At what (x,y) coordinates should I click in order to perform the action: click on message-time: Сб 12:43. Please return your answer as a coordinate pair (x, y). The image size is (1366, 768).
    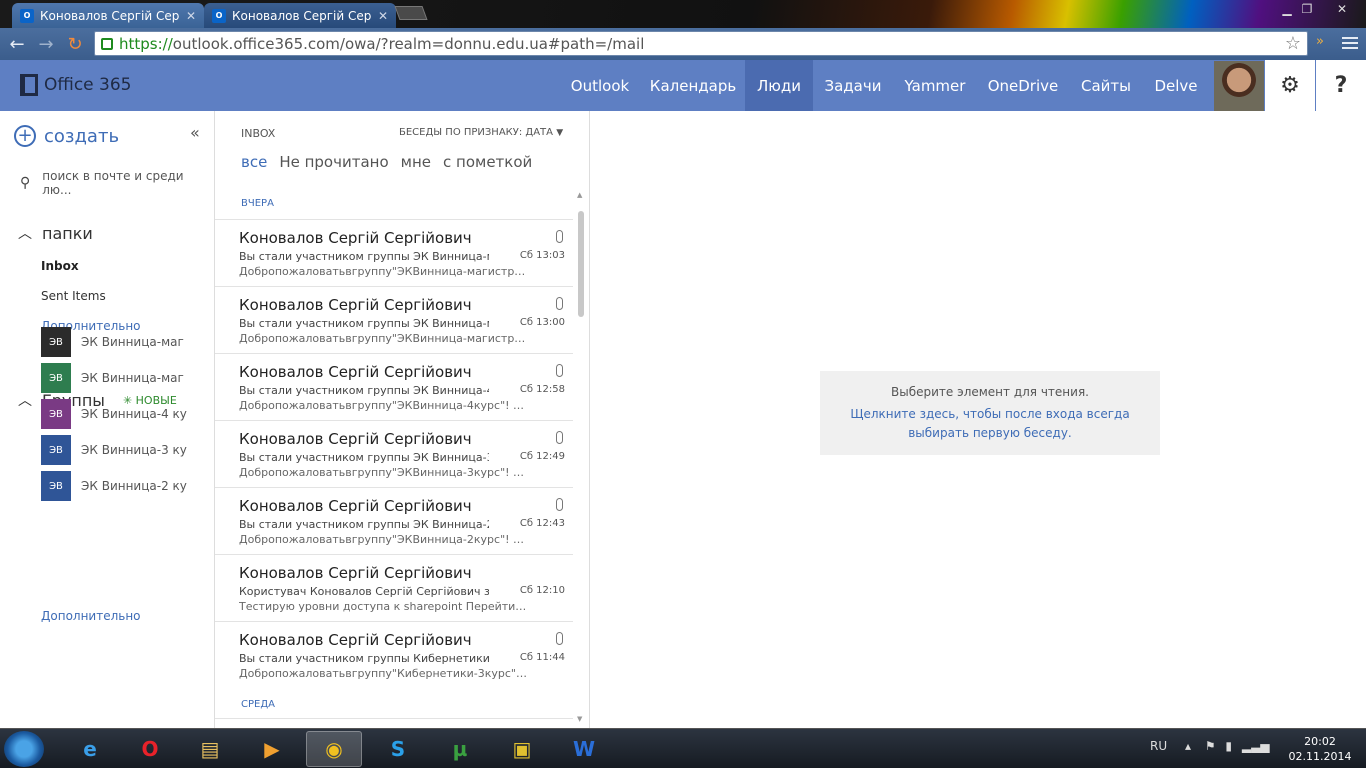
    Looking at the image, I should click on (542, 523).